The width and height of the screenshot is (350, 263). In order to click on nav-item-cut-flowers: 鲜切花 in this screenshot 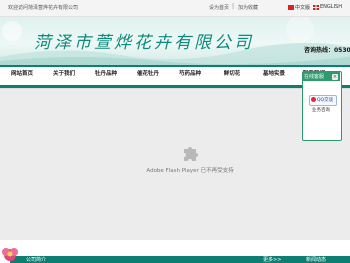, I will do `click(232, 73)`.